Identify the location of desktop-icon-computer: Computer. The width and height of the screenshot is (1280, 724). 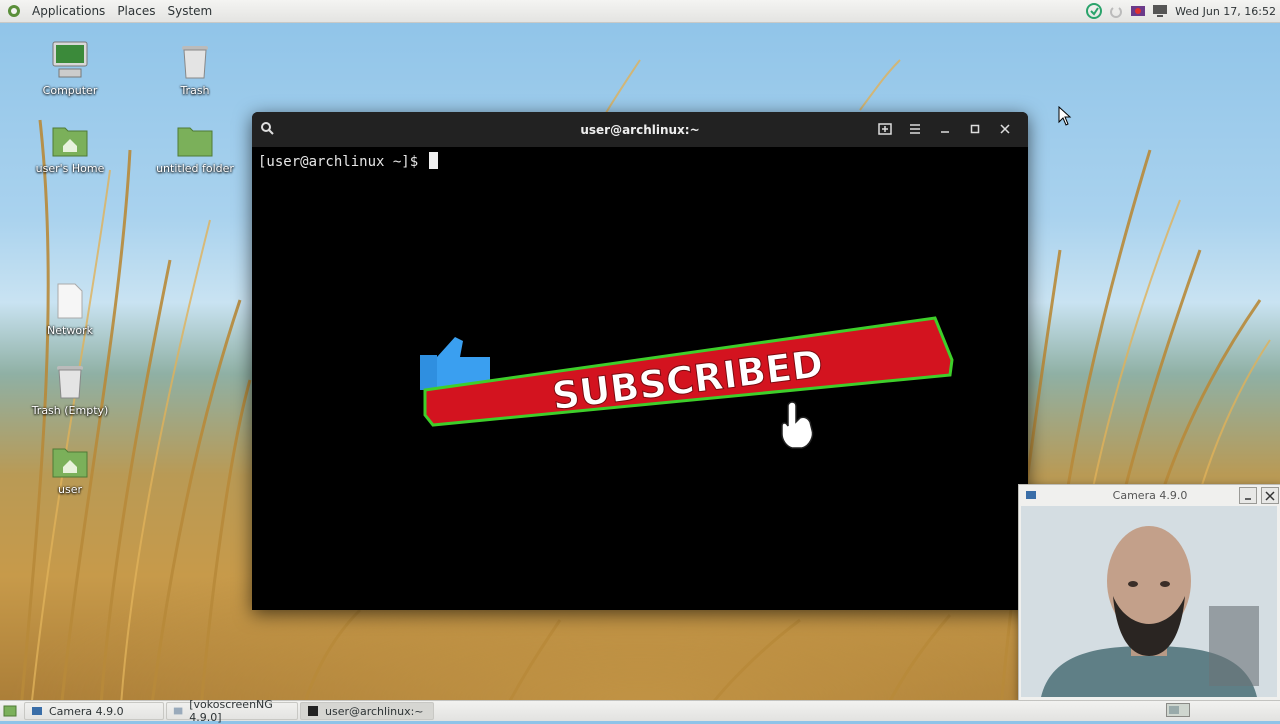
(70, 68).